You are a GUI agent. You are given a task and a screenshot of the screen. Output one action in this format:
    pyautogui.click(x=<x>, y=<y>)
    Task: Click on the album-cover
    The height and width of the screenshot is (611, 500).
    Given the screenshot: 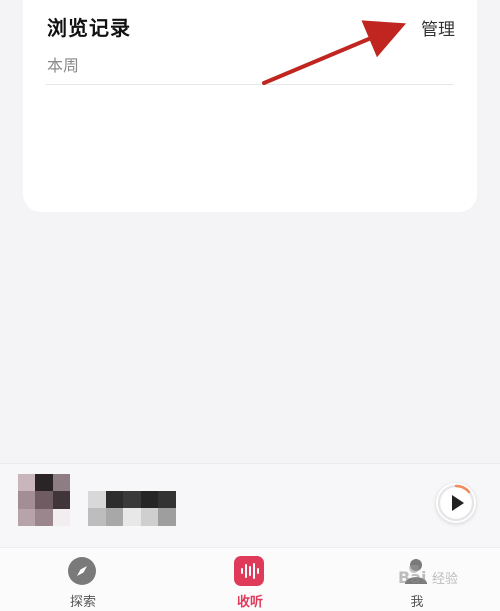 What is the action you would take?
    pyautogui.click(x=44, y=500)
    